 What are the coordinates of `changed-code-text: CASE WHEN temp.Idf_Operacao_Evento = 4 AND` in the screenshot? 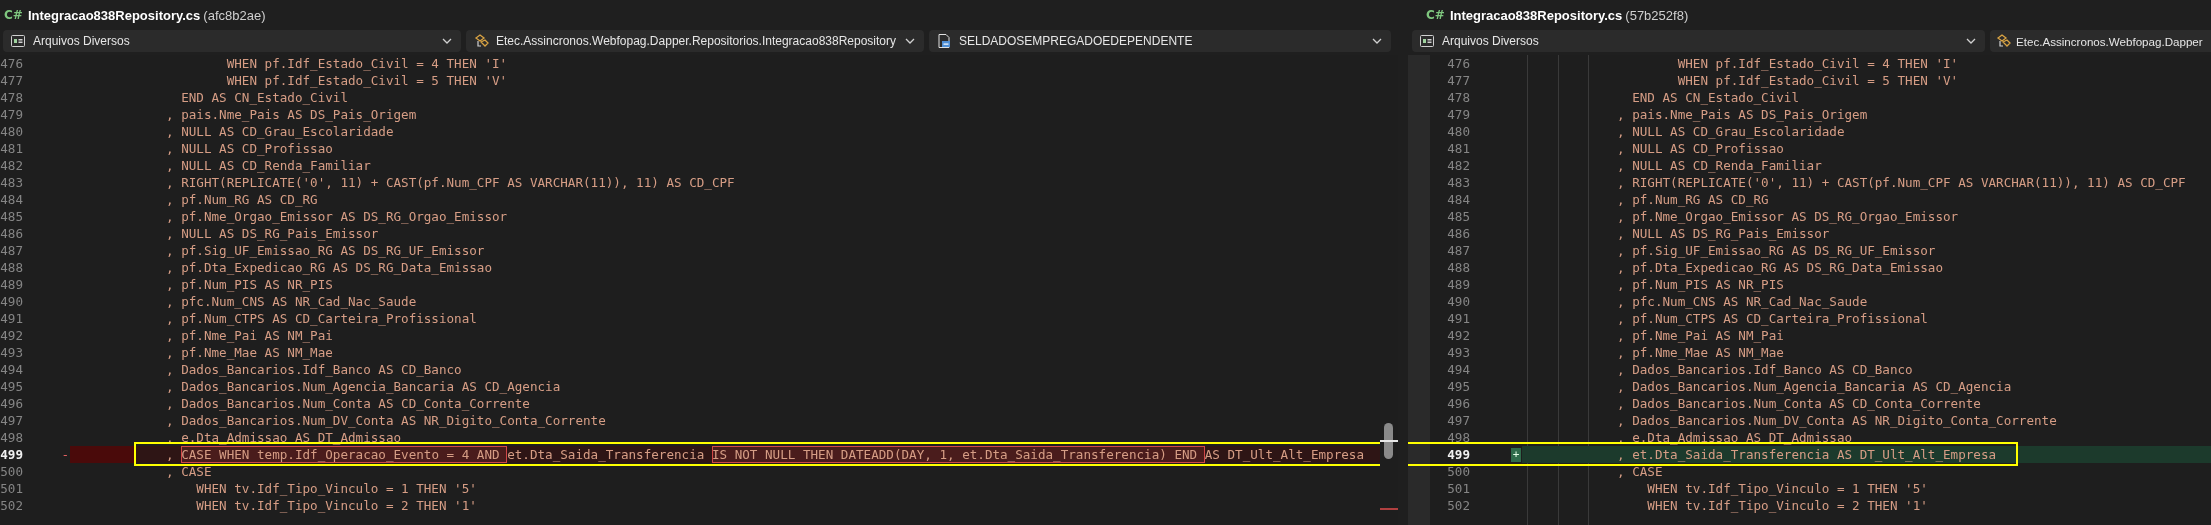 It's located at (344, 454).